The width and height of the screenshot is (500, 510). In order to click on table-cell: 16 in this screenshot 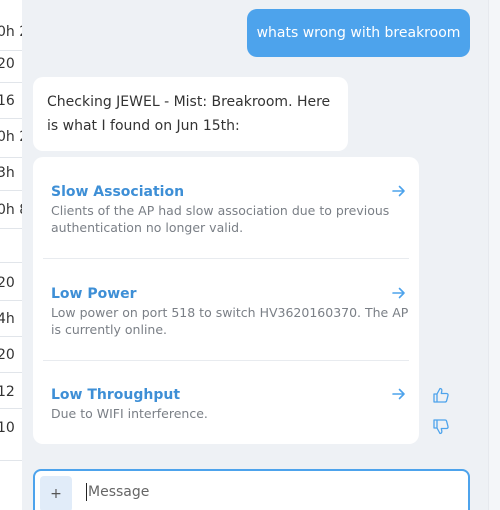, I will do `click(7, 101)`.